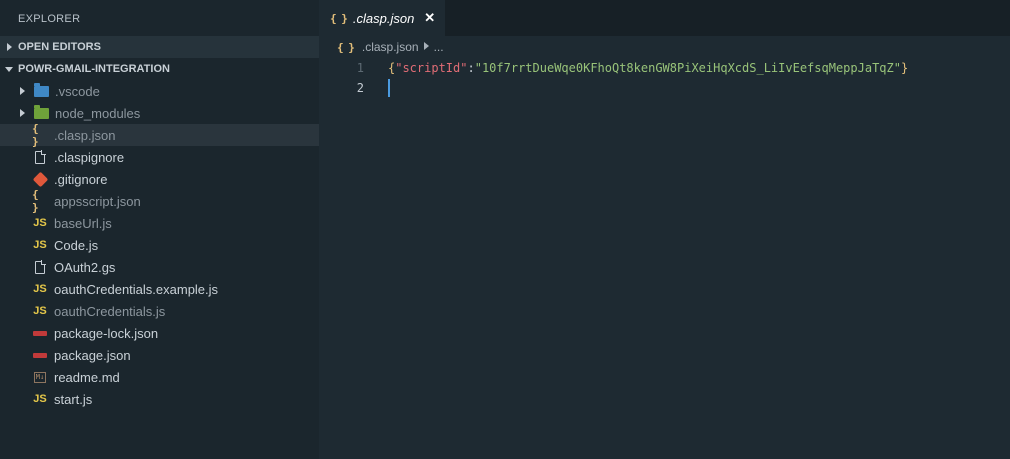  Describe the element at coordinates (85, 135) in the screenshot. I see `tree-item-label: .clasp.json` at that location.